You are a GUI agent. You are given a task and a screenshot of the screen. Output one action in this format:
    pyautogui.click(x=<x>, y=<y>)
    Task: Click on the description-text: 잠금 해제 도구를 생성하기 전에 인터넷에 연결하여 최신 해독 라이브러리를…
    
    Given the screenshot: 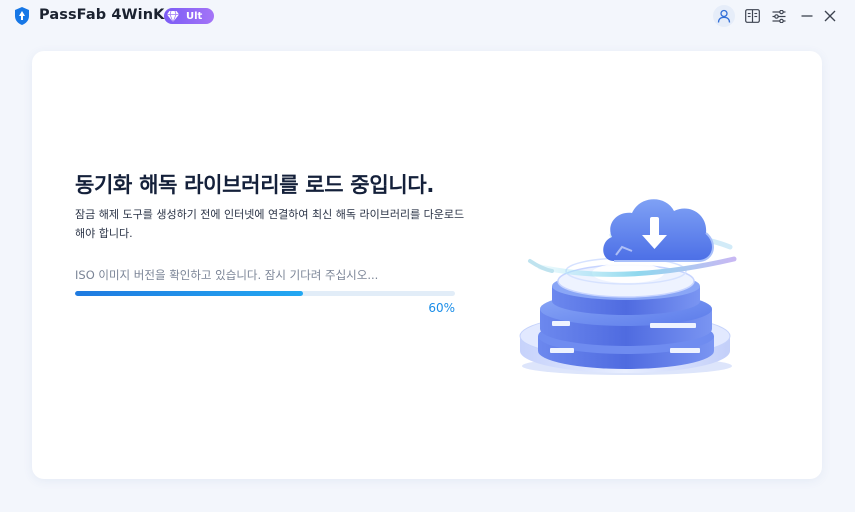 What is the action you would take?
    pyautogui.click(x=270, y=224)
    